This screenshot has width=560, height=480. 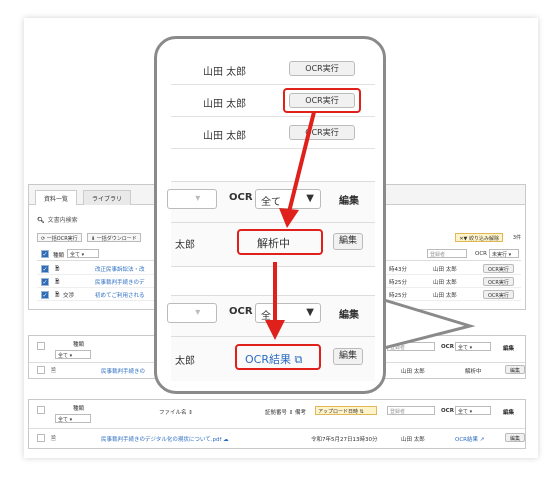 I want to click on flow-arrows, so click(x=290, y=225).